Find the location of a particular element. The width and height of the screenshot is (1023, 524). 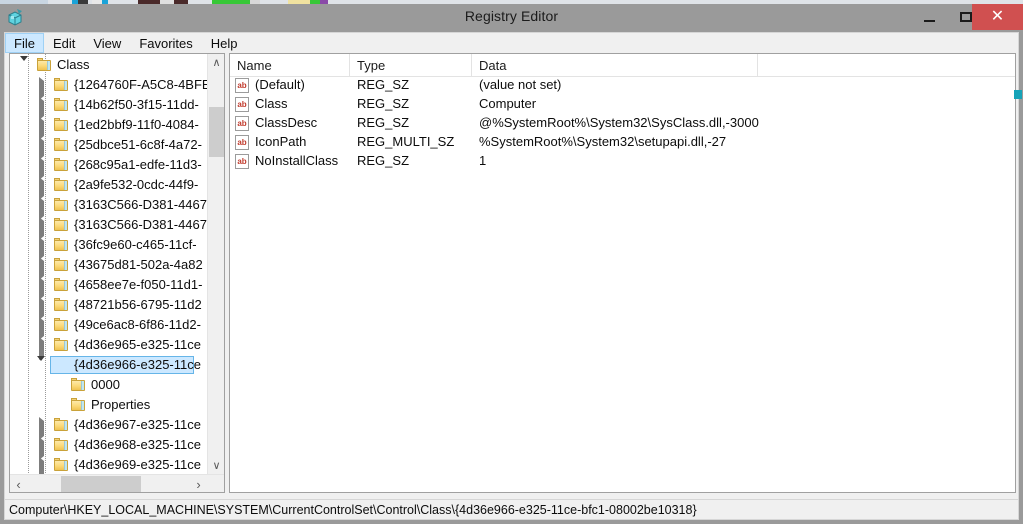

string-value-icon: ab is located at coordinates (242, 161).